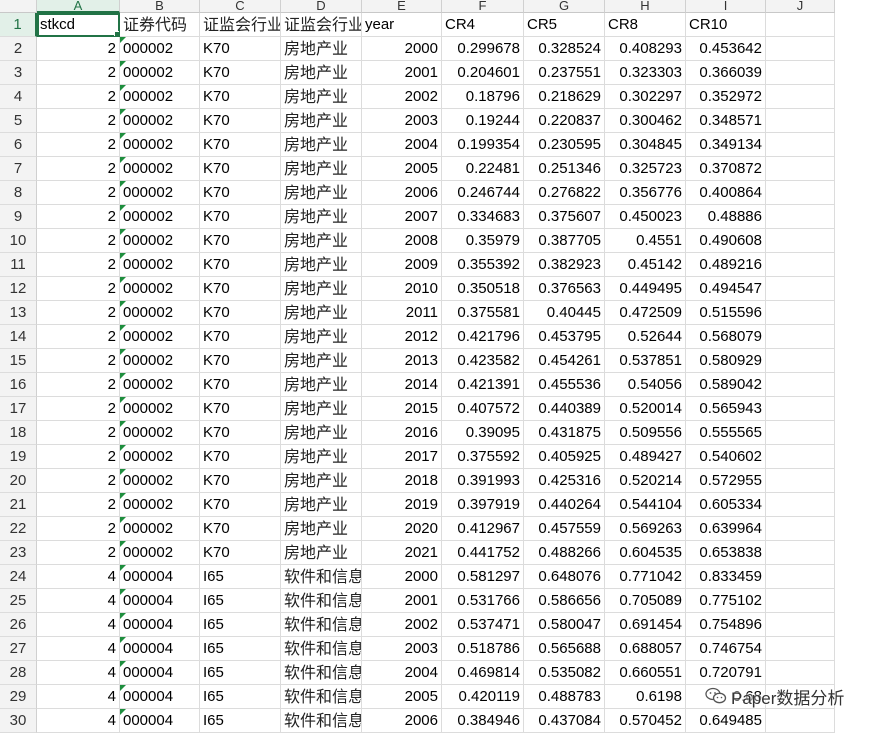 This screenshot has width=875, height=737. What do you see at coordinates (18, 673) in the screenshot?
I see `row-header: 28` at bounding box center [18, 673].